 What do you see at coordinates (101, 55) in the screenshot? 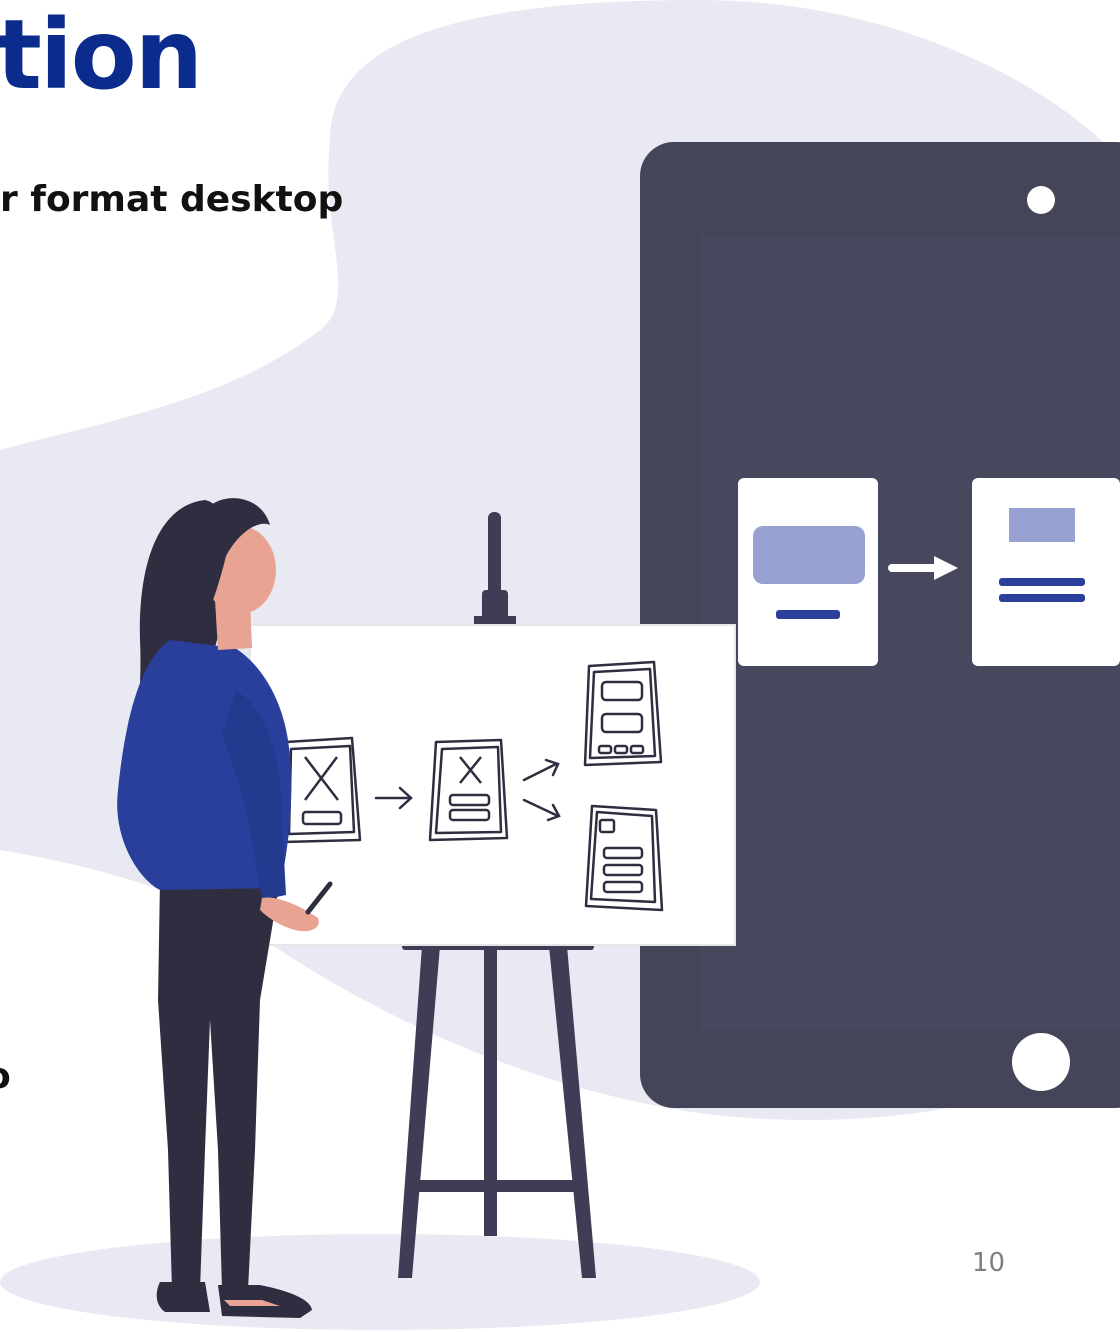
I see `slide-title: tion` at bounding box center [101, 55].